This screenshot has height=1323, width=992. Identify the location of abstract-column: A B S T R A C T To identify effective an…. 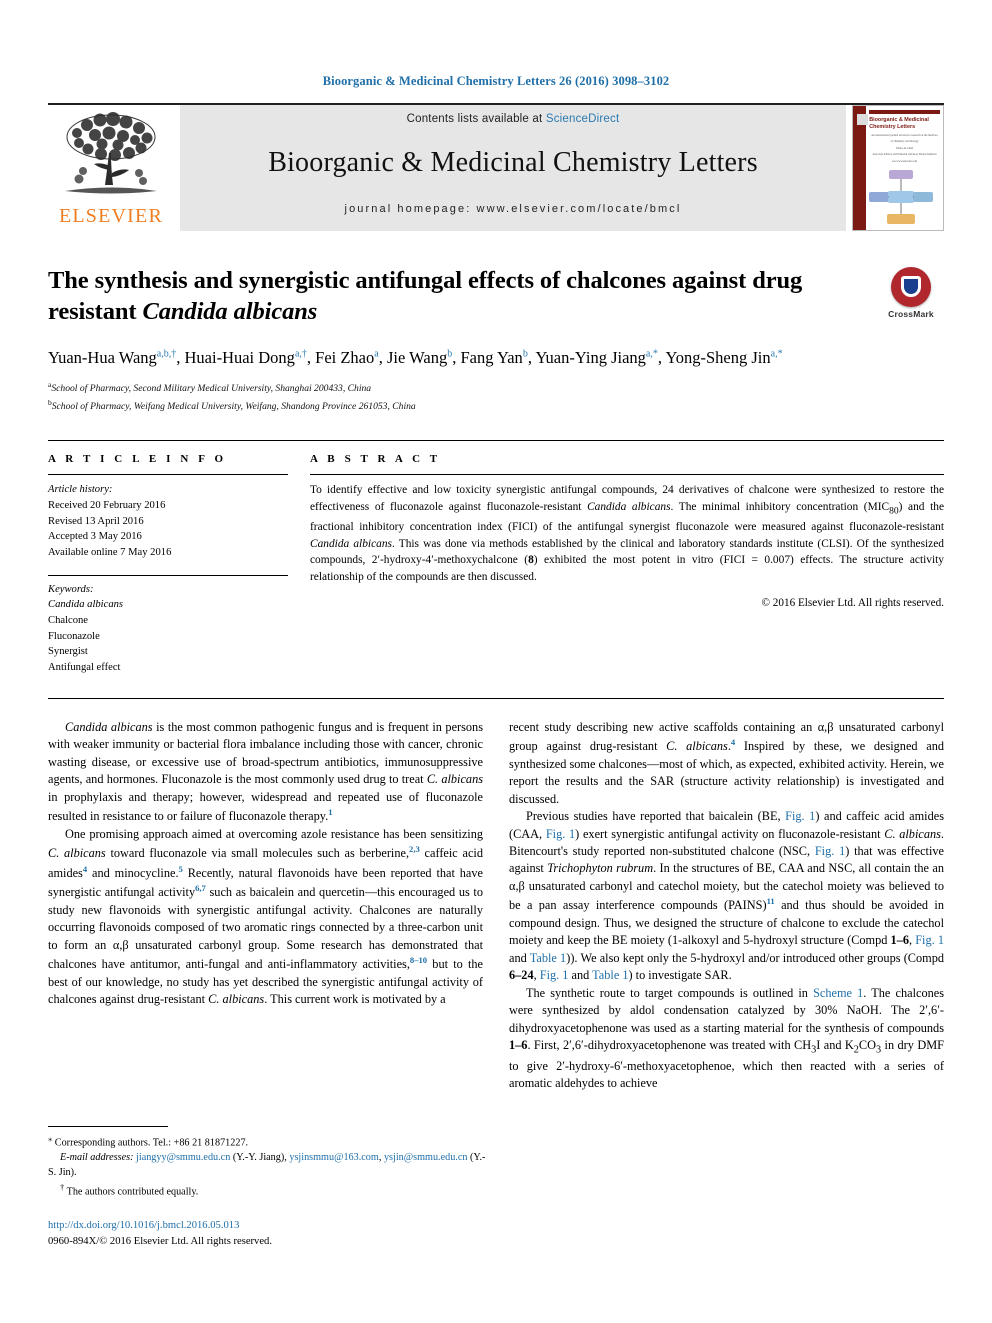
(627, 564).